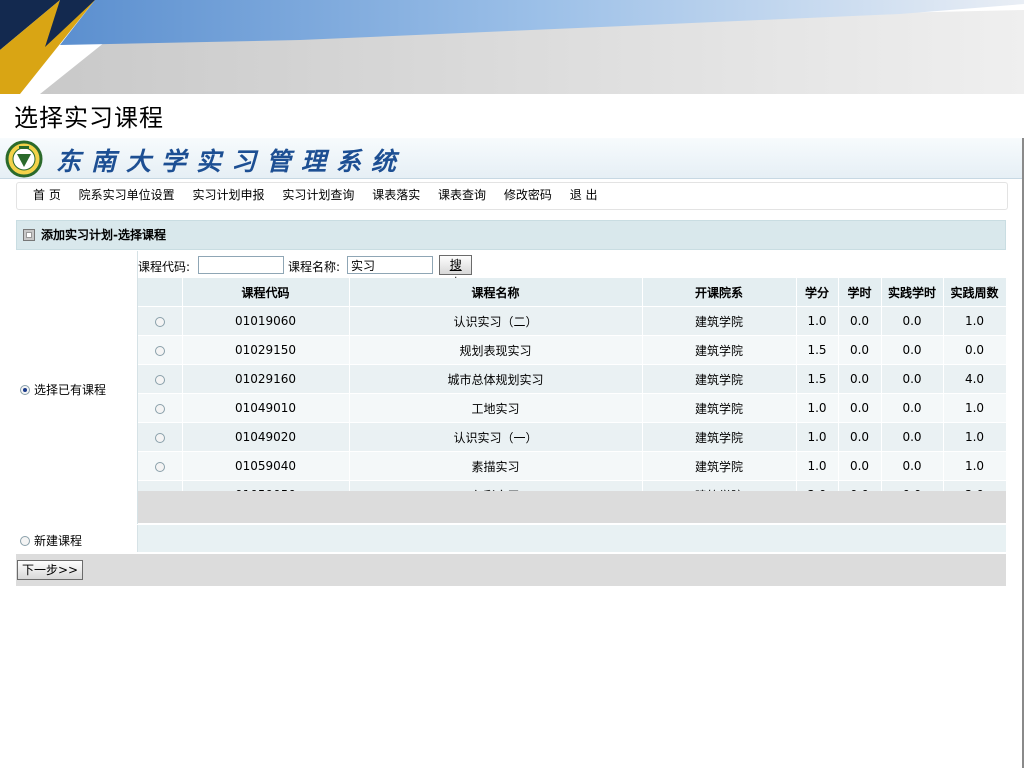 This screenshot has width=1024, height=768. I want to click on cell-name: 城市总体规划实习, so click(496, 379).